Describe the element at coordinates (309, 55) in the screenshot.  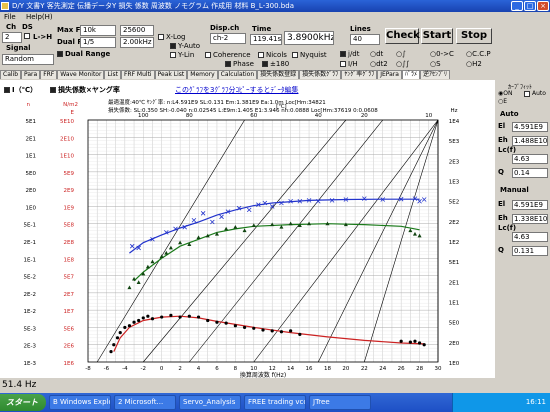
I see `nyquist-checkbox: Nyquist` at that location.